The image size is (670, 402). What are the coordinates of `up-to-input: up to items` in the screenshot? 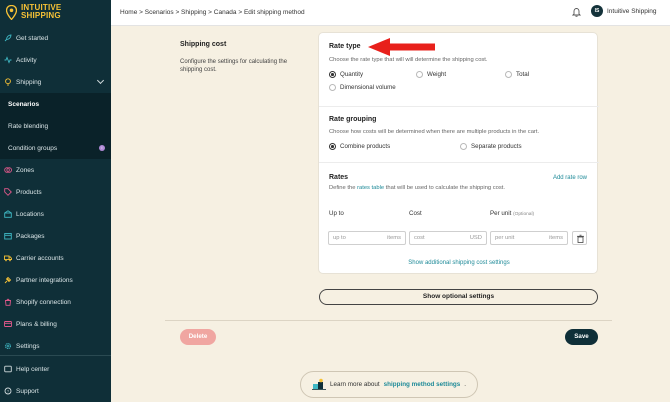 It's located at (367, 238).